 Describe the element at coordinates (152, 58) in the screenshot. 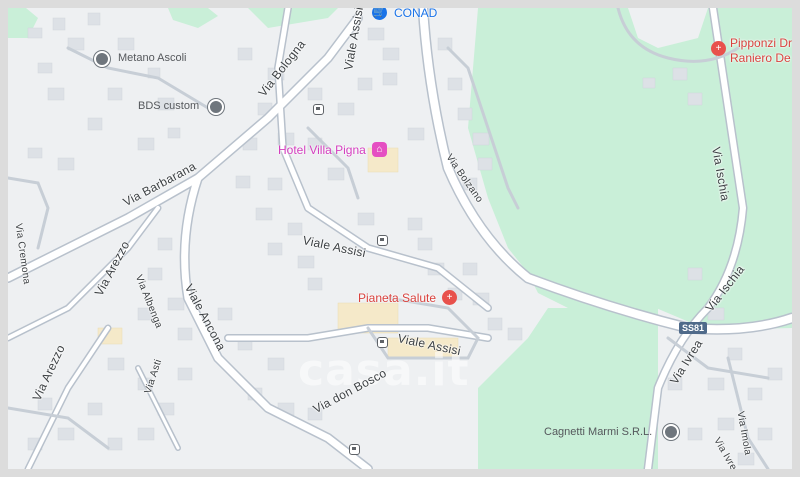

I see `poi-metano-ascoli: Metano Ascoli` at that location.